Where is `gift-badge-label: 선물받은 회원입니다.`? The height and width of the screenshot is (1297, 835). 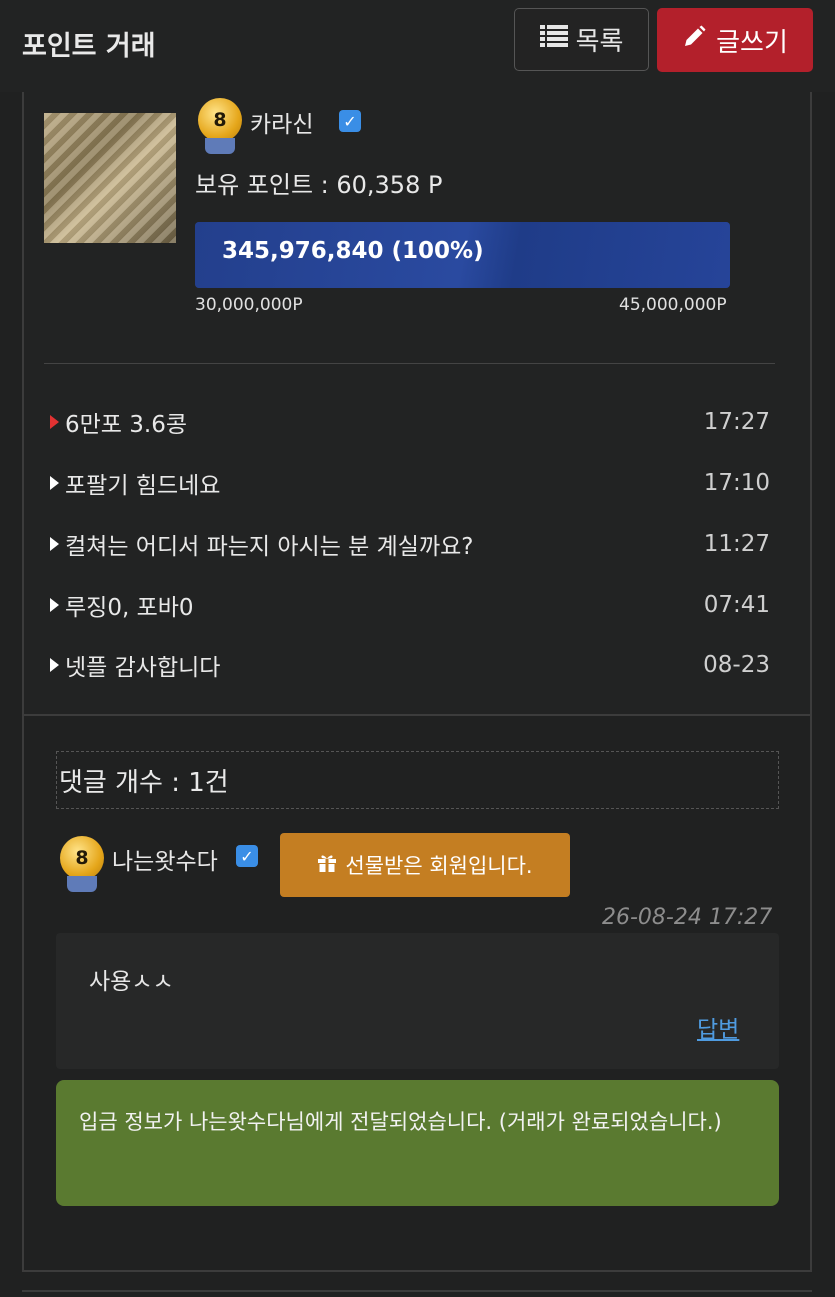
gift-badge-label: 선물받은 회원입니다. is located at coordinates (439, 866).